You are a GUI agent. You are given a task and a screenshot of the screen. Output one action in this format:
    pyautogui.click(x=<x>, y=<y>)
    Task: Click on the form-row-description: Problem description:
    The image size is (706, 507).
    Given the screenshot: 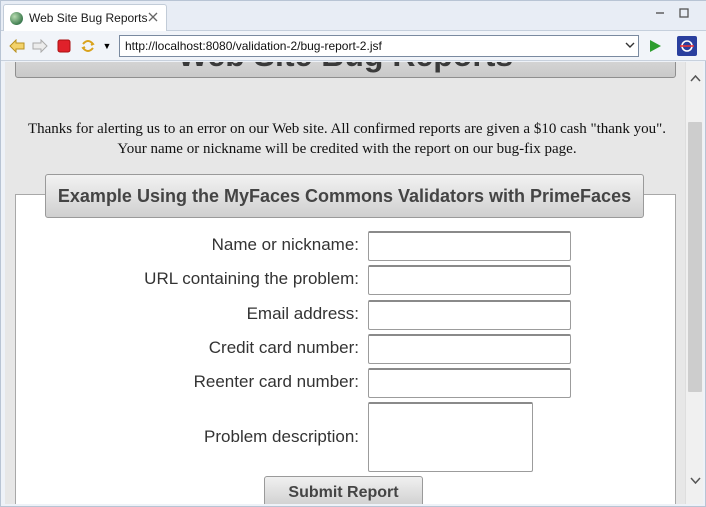 What is the action you would take?
    pyautogui.click(x=356, y=437)
    